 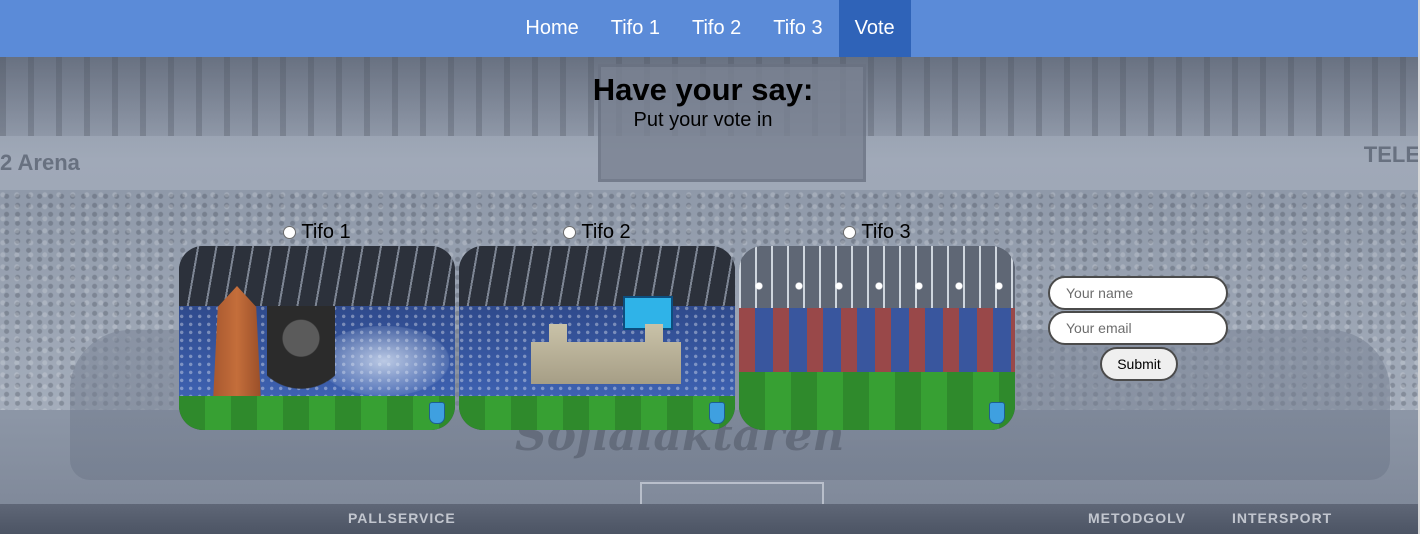 I want to click on vote-option-label-row: Tifo 3, so click(x=877, y=232).